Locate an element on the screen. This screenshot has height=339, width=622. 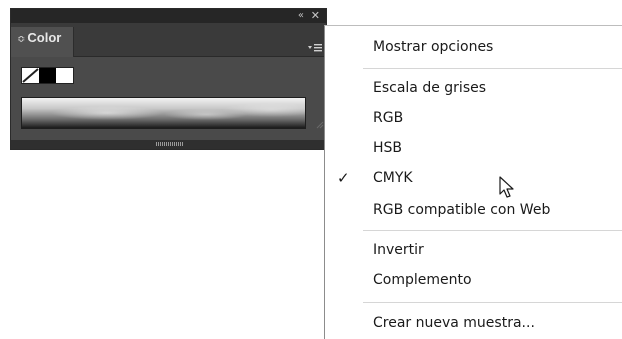
menu-item-rgb-compatible-con-web: RGB compatible con Web is located at coordinates (473, 210).